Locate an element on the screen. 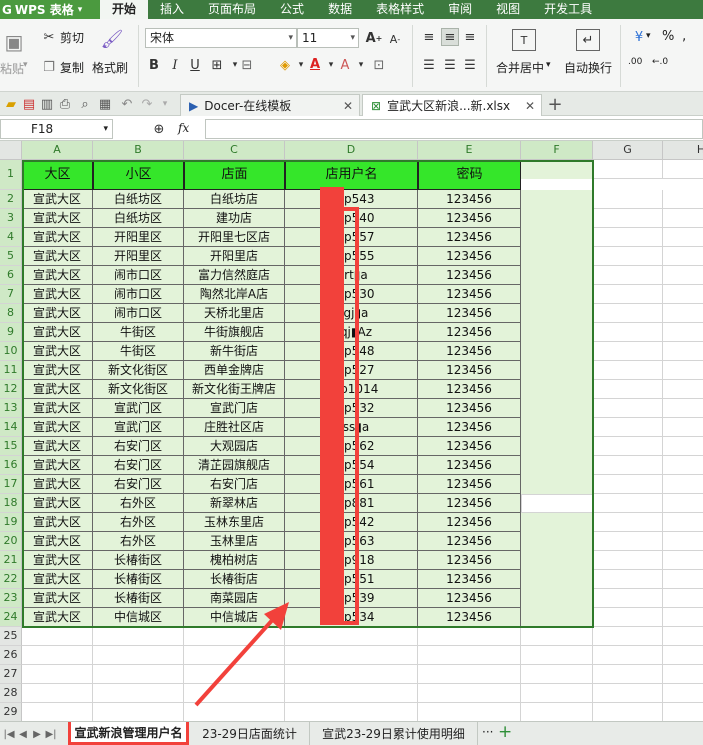  row-header: 13 is located at coordinates (11, 408).